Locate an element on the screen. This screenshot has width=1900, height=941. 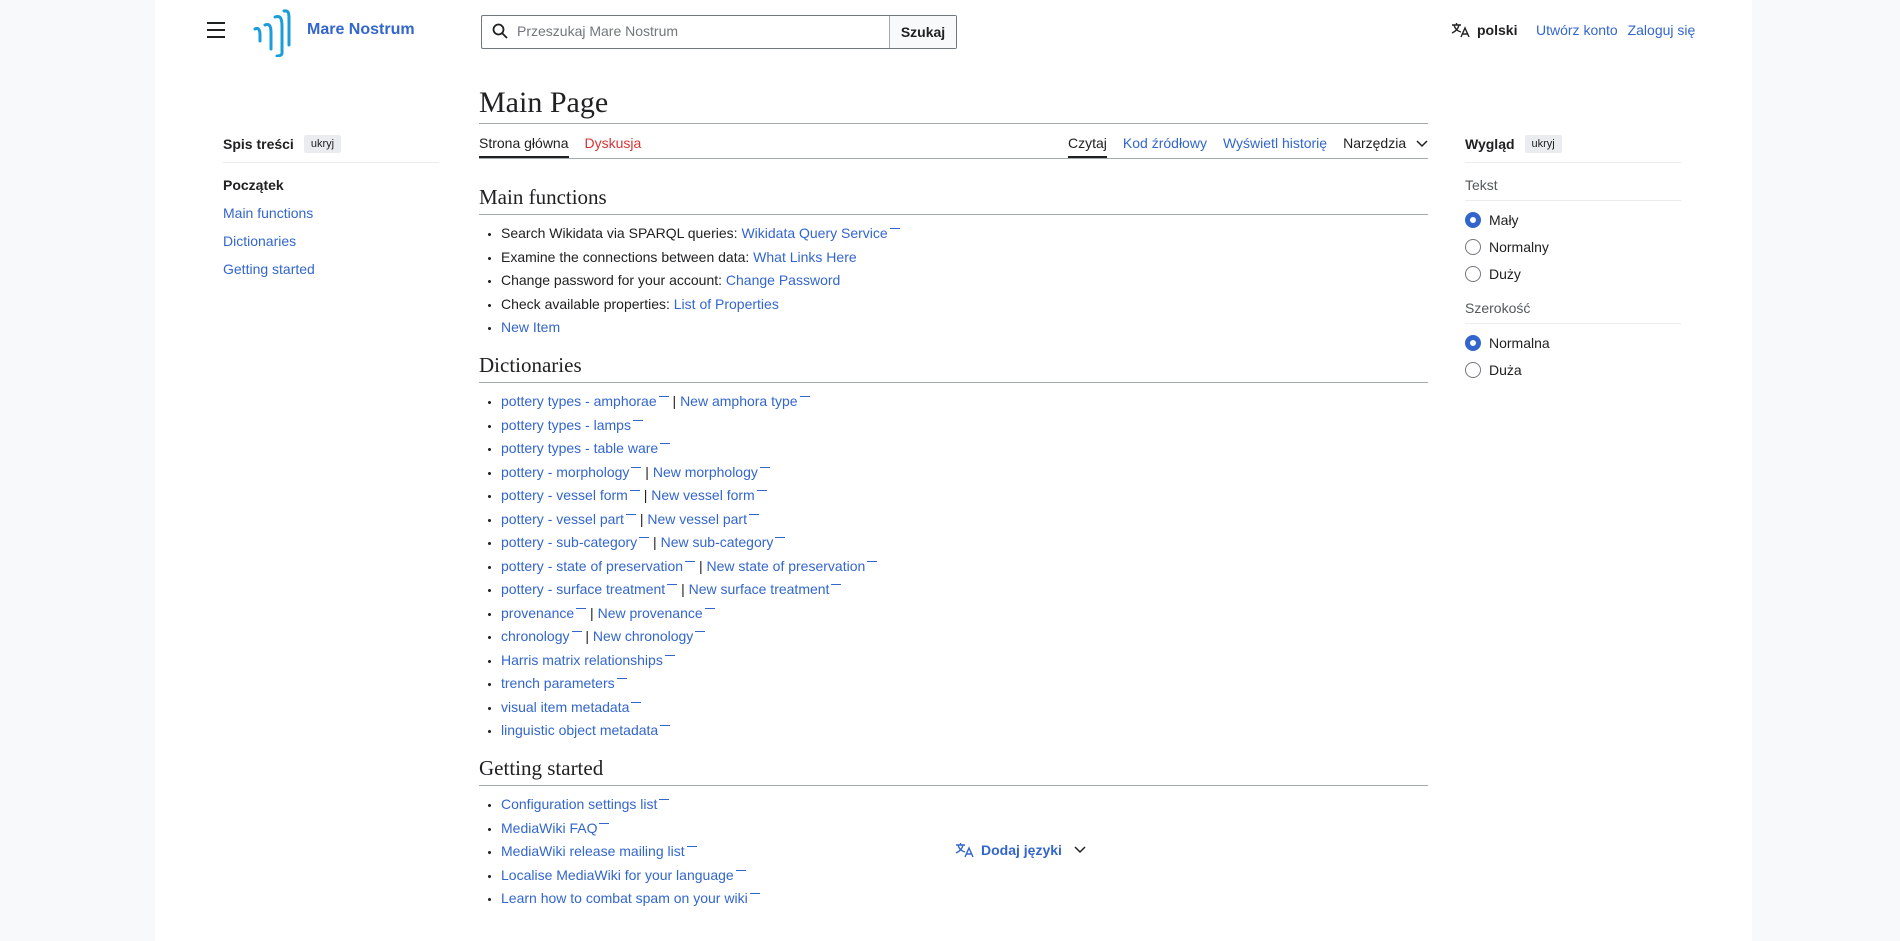
pottery-types-table-ware-link: pottery types - table ware is located at coordinates (585, 448).